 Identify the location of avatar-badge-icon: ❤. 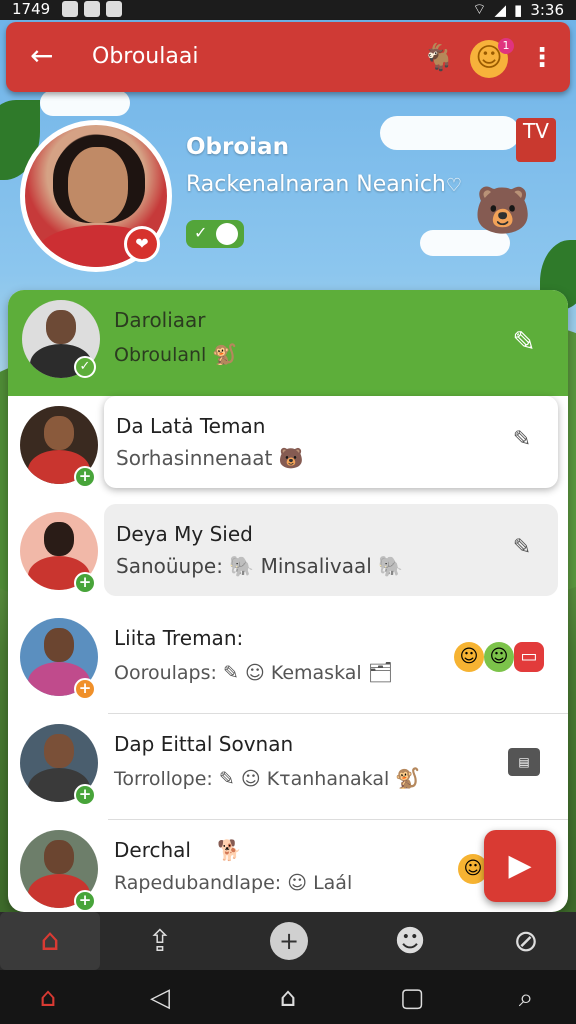
(142, 244).